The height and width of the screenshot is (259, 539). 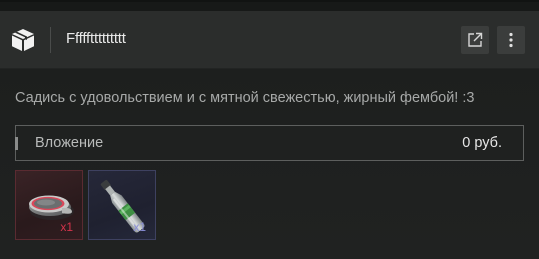 I want to click on top-strip-accent, so click(x=269, y=1).